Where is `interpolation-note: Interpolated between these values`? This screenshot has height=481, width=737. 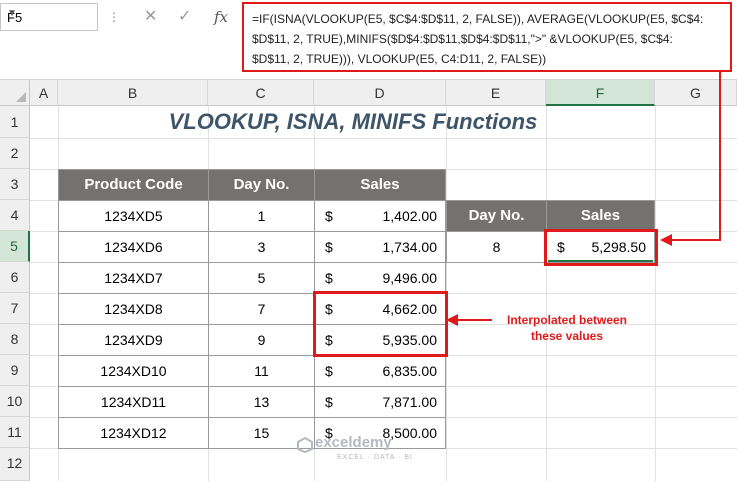 interpolation-note: Interpolated between these values is located at coordinates (567, 328).